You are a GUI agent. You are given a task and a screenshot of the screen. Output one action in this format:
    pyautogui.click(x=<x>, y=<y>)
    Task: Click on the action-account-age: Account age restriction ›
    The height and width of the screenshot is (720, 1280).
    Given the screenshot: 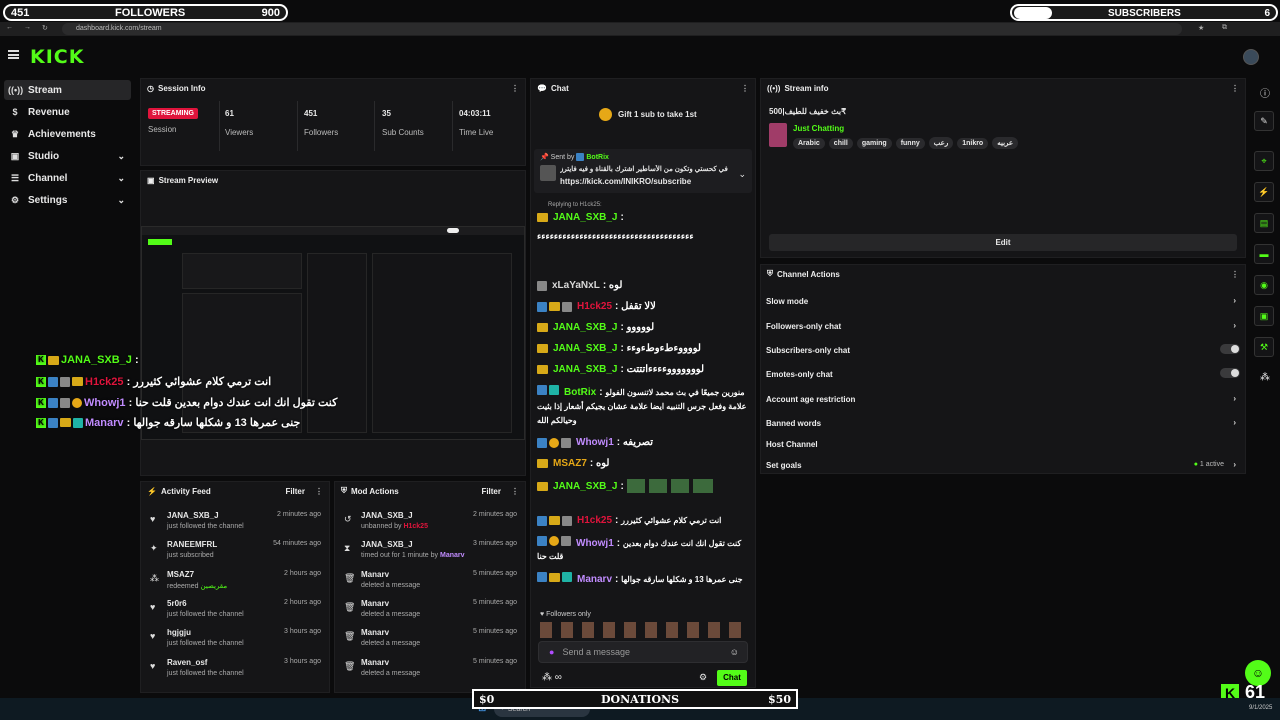 What is the action you would take?
    pyautogui.click(x=1003, y=399)
    